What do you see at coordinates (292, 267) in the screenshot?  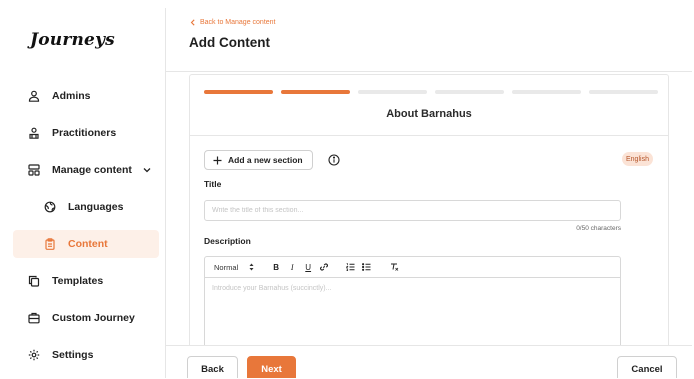 I see `italic-button: I` at bounding box center [292, 267].